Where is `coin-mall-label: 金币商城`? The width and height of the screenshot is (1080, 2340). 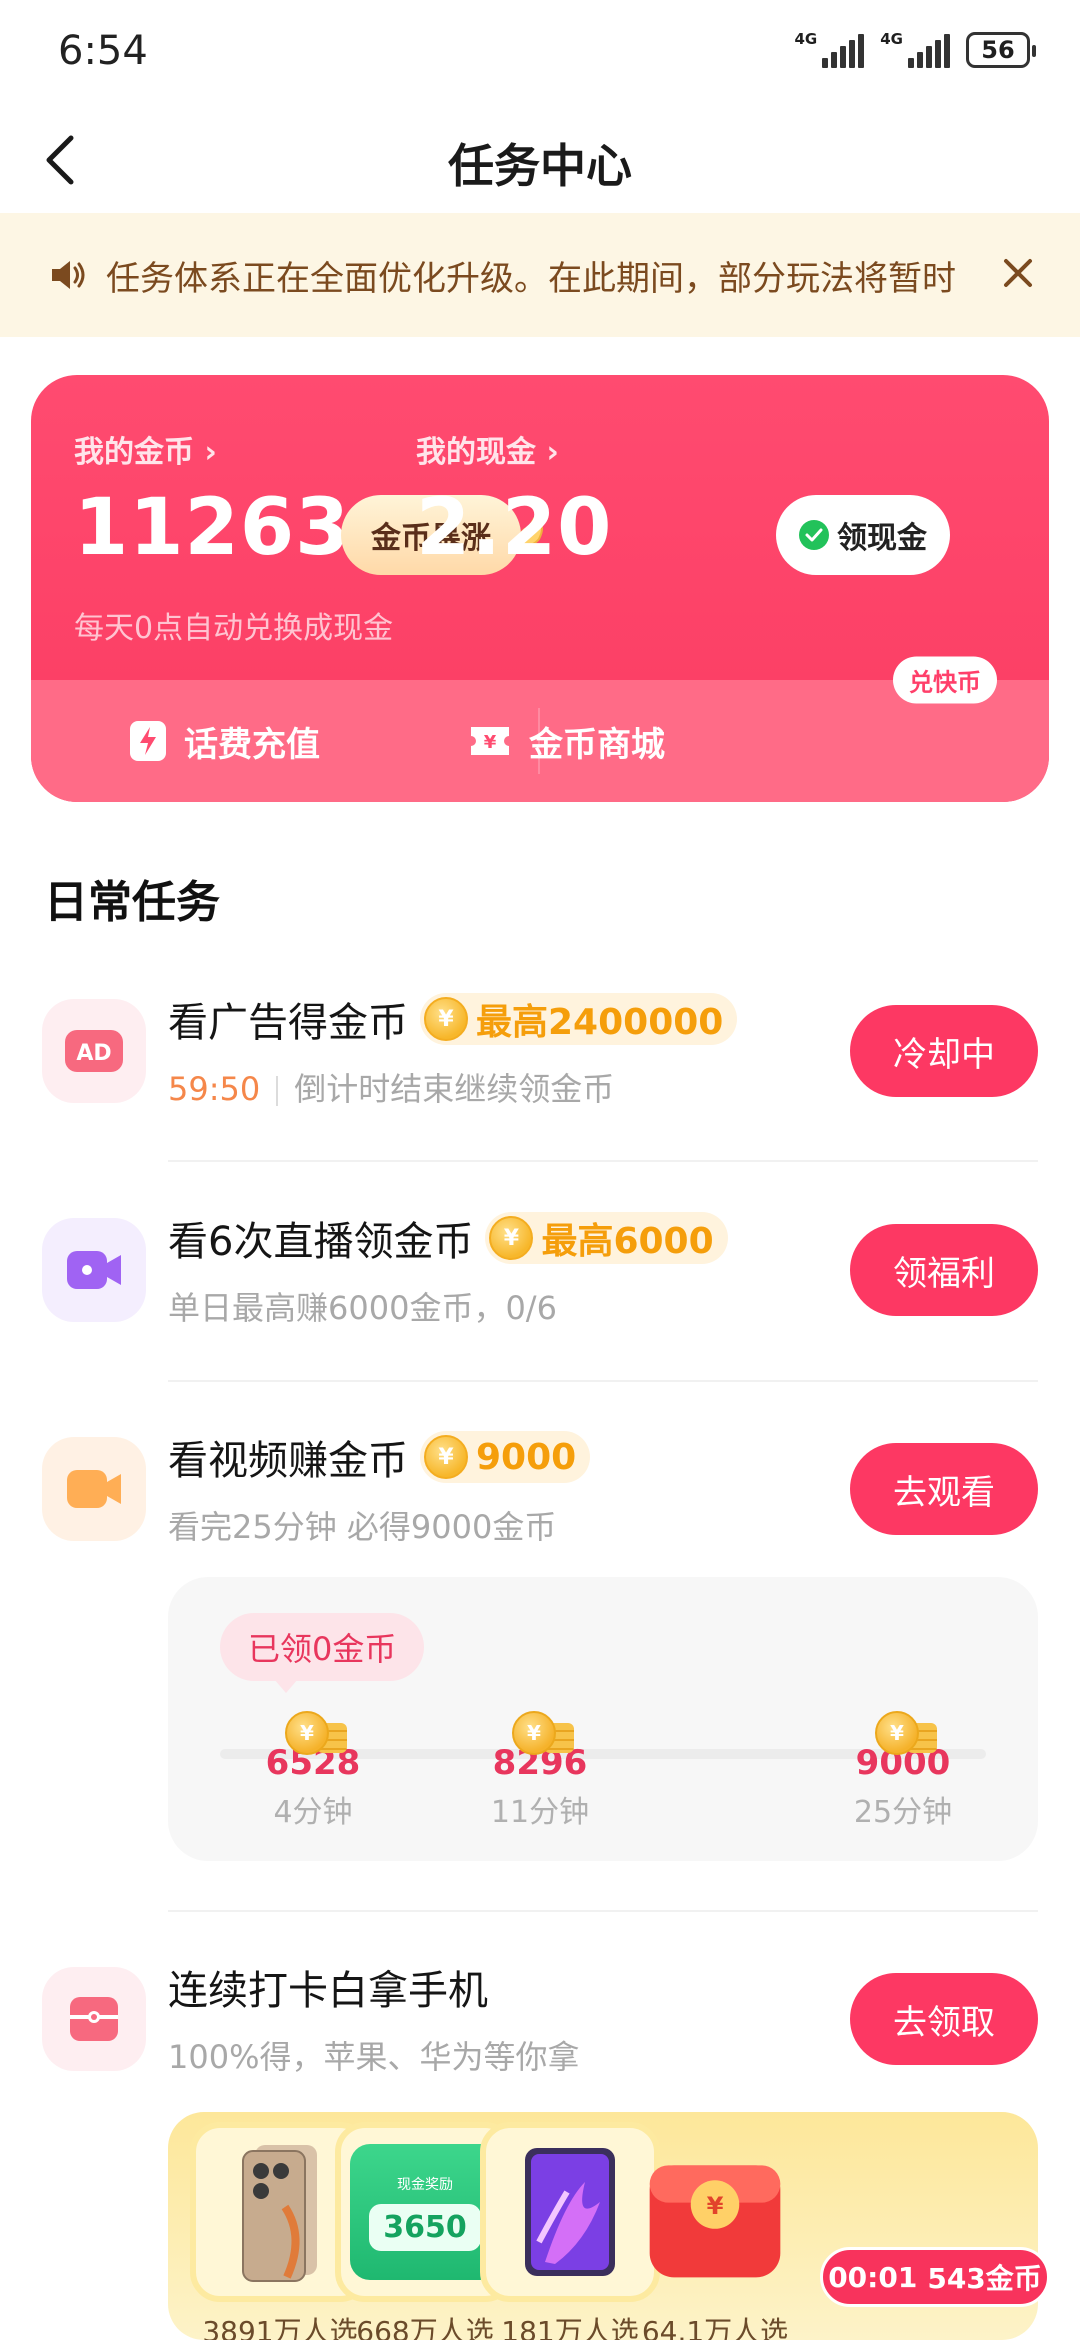 coin-mall-label: 金币商城 is located at coordinates (597, 744).